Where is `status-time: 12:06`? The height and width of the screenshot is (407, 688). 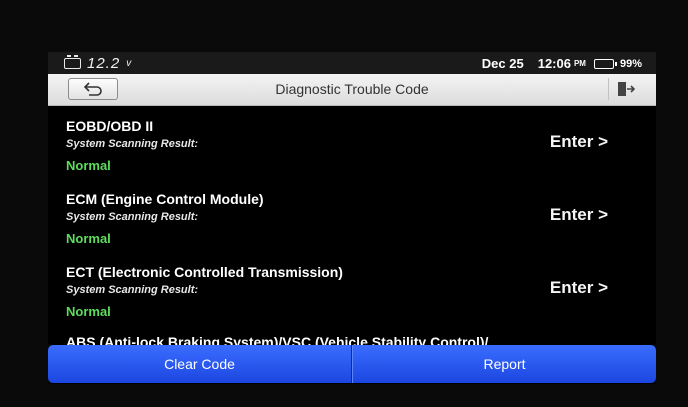 status-time: 12:06 is located at coordinates (554, 63).